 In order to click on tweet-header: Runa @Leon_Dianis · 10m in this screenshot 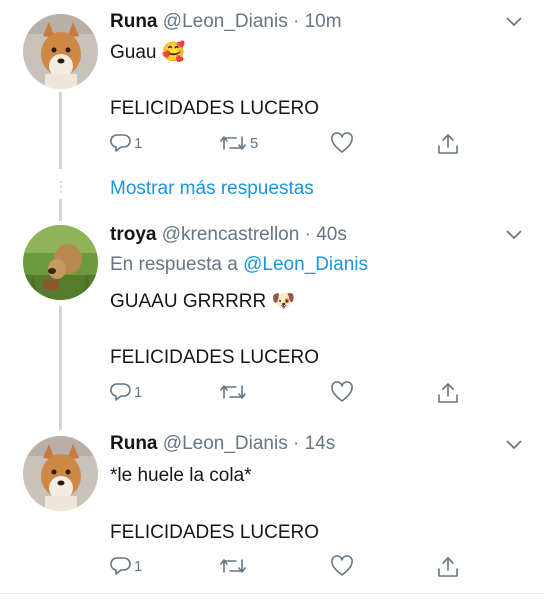, I will do `click(226, 22)`.